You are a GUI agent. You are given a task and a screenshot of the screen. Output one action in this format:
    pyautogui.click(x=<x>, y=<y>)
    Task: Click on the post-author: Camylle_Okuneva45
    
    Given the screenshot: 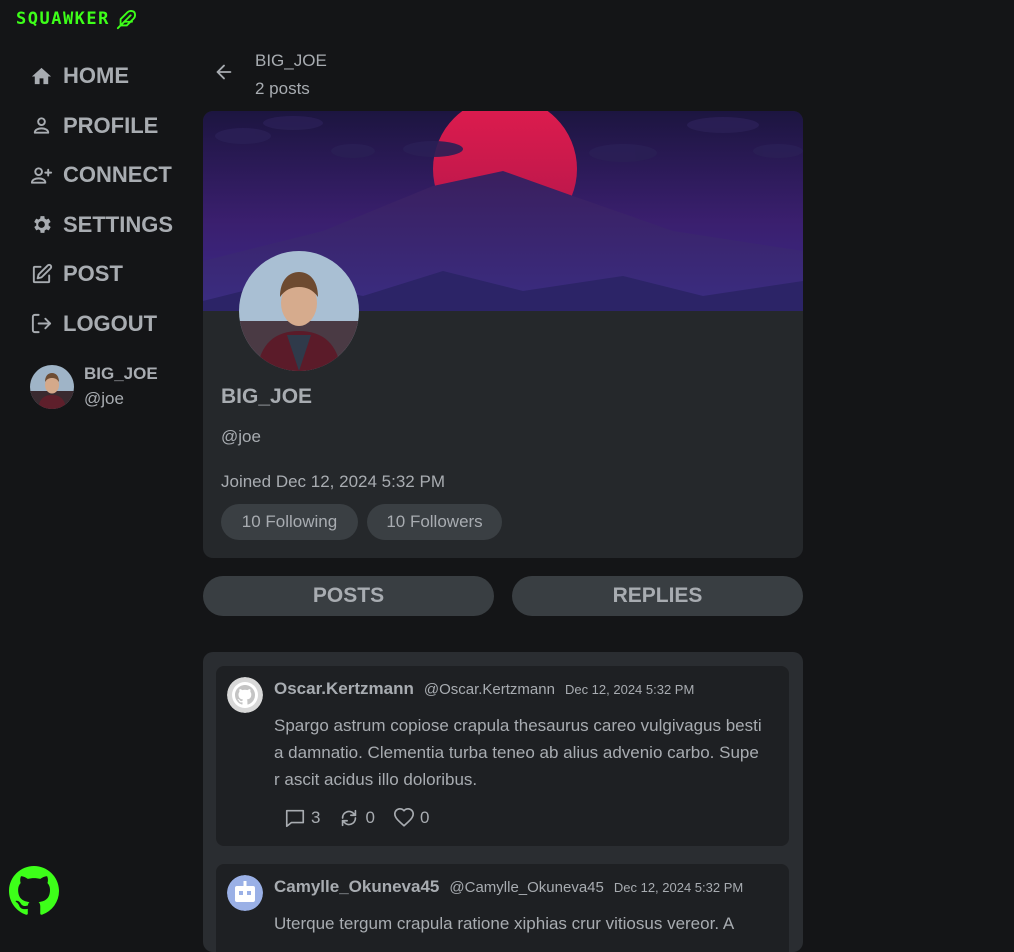 What is the action you would take?
    pyautogui.click(x=356, y=887)
    